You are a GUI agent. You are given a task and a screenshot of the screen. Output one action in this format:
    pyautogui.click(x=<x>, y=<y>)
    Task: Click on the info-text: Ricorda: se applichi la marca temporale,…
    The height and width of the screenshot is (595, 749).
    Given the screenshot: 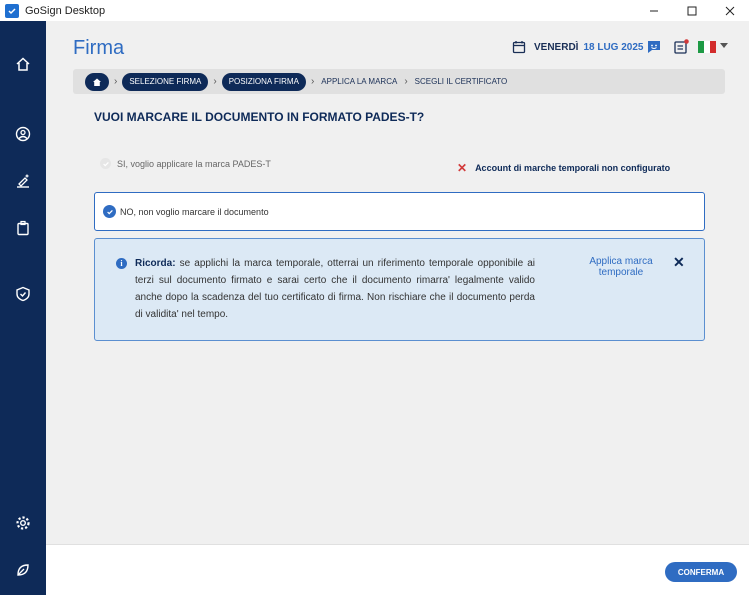 What is the action you would take?
    pyautogui.click(x=335, y=289)
    